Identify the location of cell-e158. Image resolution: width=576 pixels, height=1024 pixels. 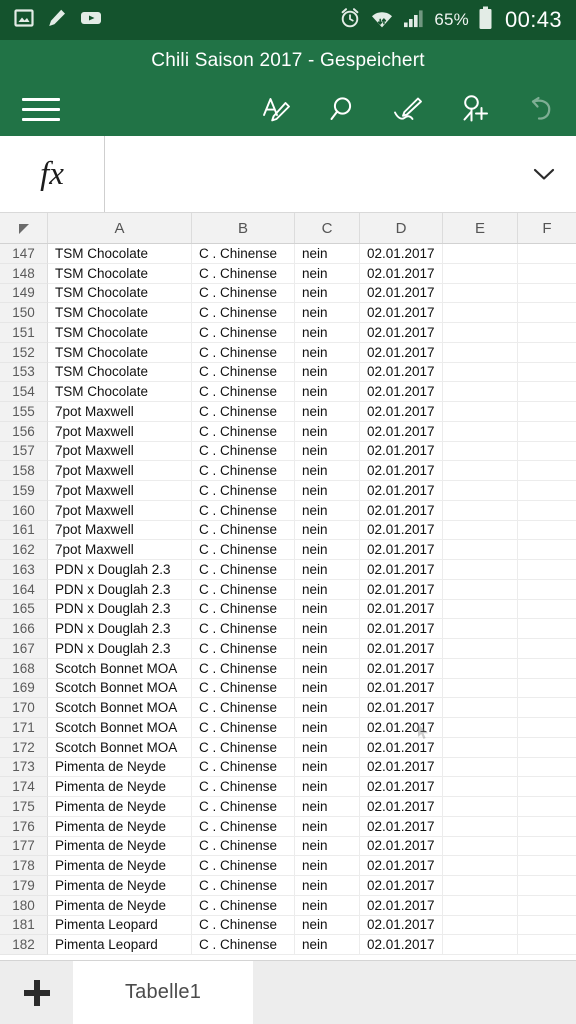
(480, 471).